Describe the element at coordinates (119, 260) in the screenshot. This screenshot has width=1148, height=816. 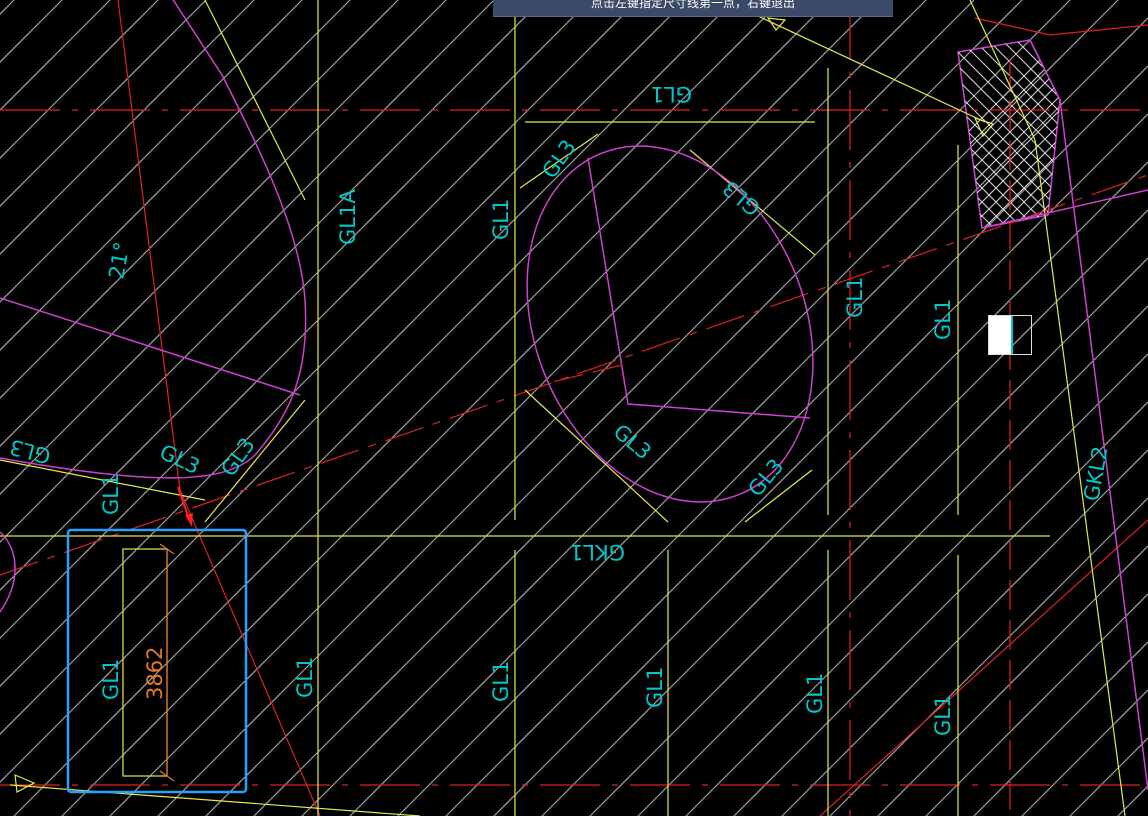
I see `label-angle: 21°` at that location.